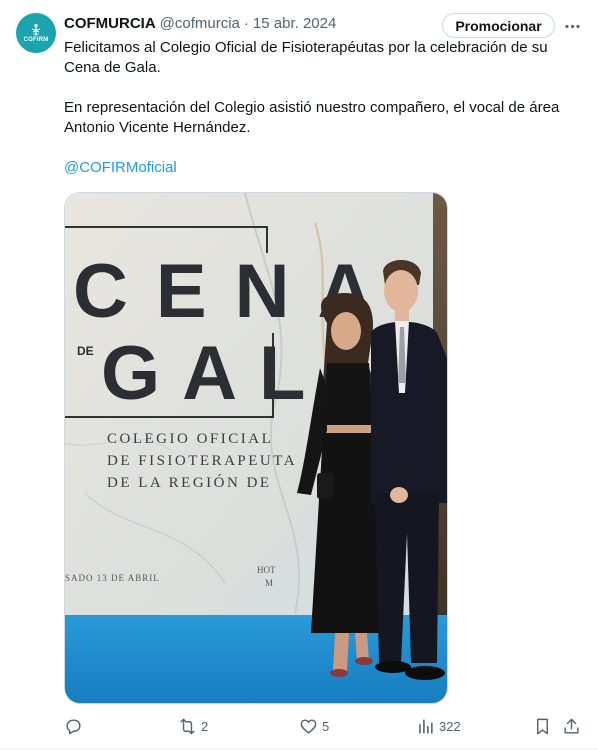 Image resolution: width=598 pixels, height=750 pixels. Describe the element at coordinates (187, 726) in the screenshot. I see `retweet-icon` at that location.